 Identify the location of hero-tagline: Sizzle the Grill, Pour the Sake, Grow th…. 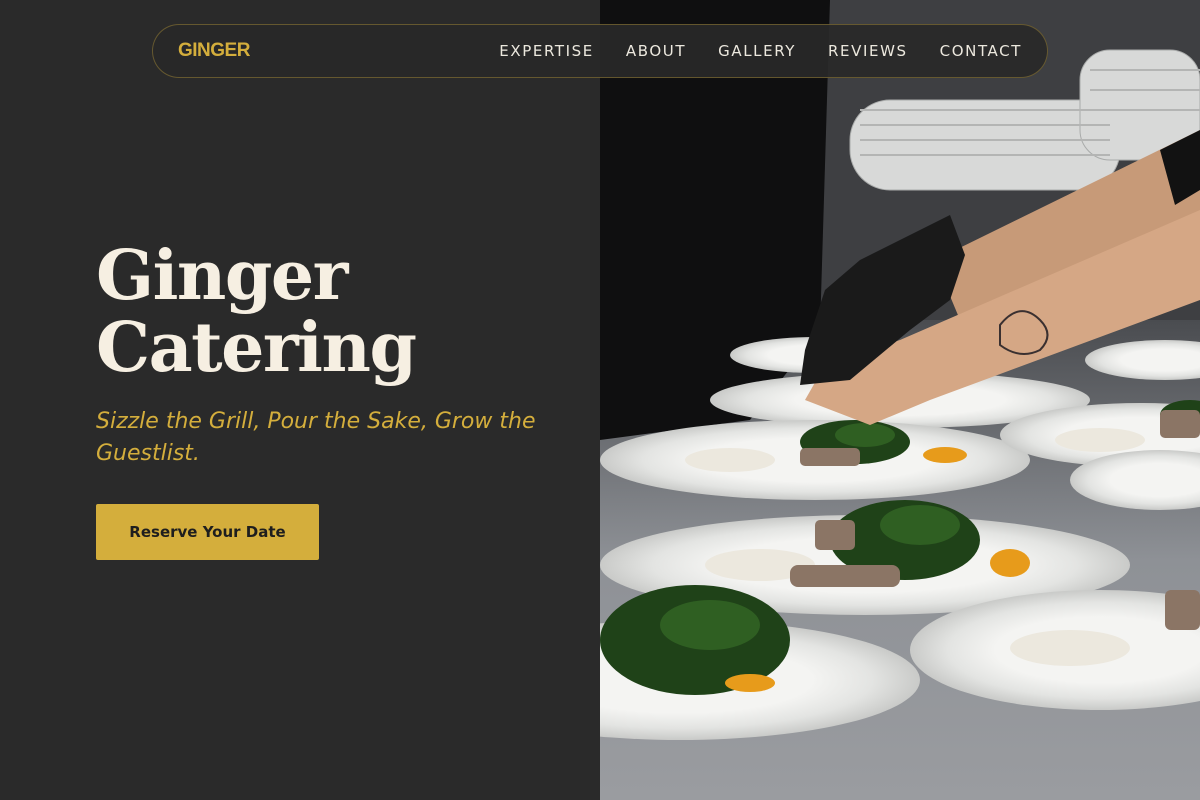
(316, 437).